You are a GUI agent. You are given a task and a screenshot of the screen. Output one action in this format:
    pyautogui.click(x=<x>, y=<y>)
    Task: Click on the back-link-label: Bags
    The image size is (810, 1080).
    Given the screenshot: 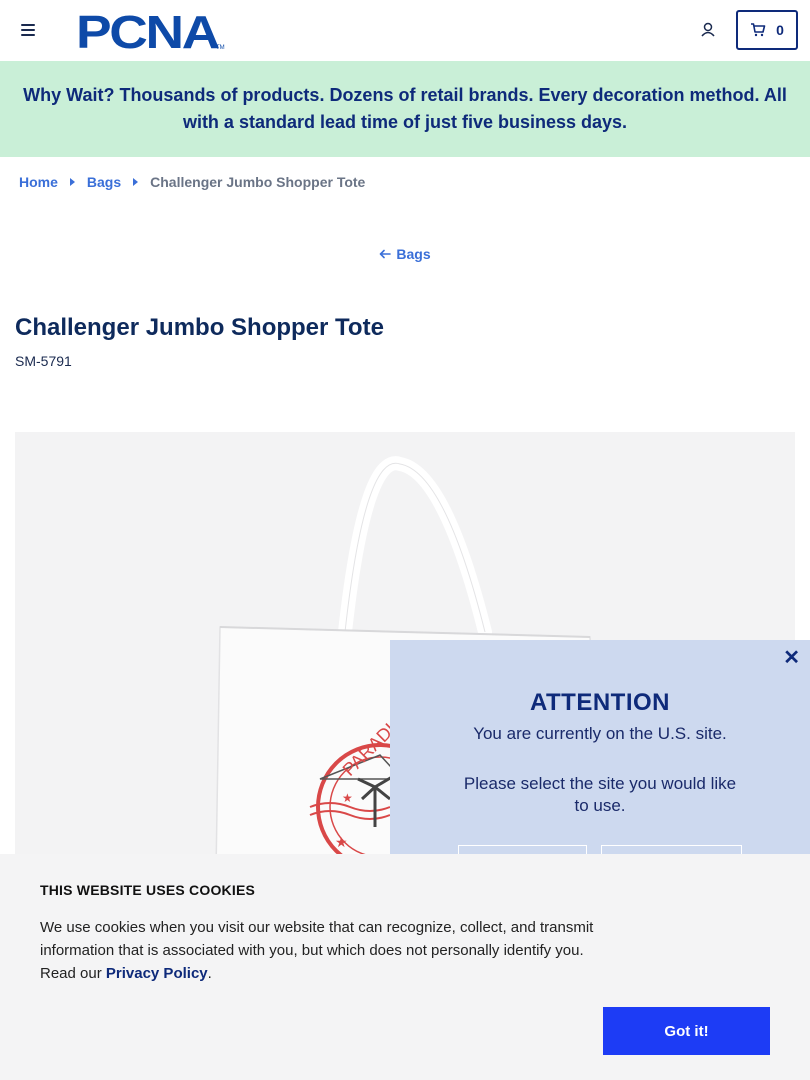 What is the action you would take?
    pyautogui.click(x=413, y=254)
    